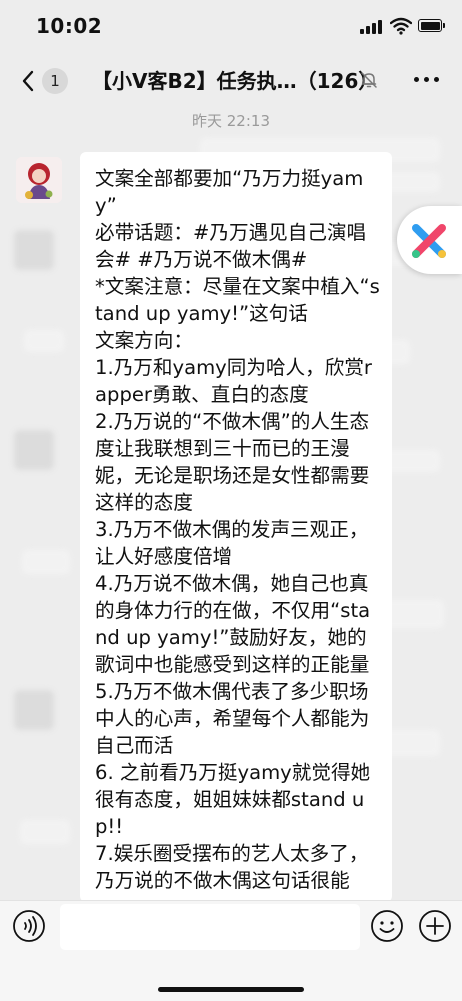 The image size is (462, 1001). Describe the element at coordinates (427, 80) in the screenshot. I see `more-icon` at that location.